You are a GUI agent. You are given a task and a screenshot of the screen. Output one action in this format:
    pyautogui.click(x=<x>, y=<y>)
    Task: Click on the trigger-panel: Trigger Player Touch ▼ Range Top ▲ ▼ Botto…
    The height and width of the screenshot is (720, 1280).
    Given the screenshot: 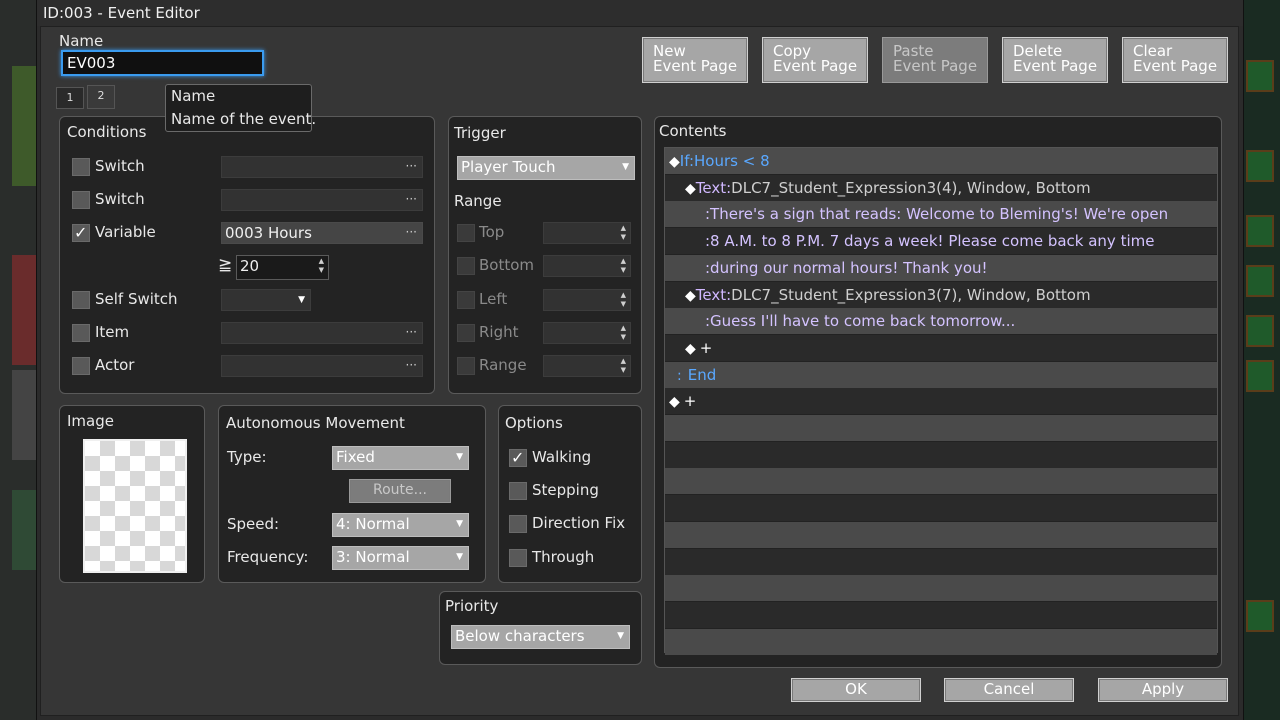 What is the action you would take?
    pyautogui.click(x=545, y=255)
    